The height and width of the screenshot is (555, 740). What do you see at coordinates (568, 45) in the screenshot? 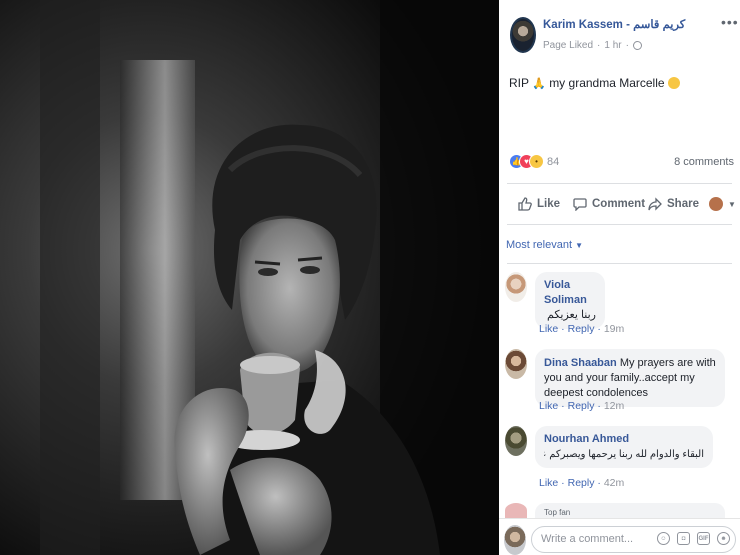
I see `page-liked-label: Page Liked` at bounding box center [568, 45].